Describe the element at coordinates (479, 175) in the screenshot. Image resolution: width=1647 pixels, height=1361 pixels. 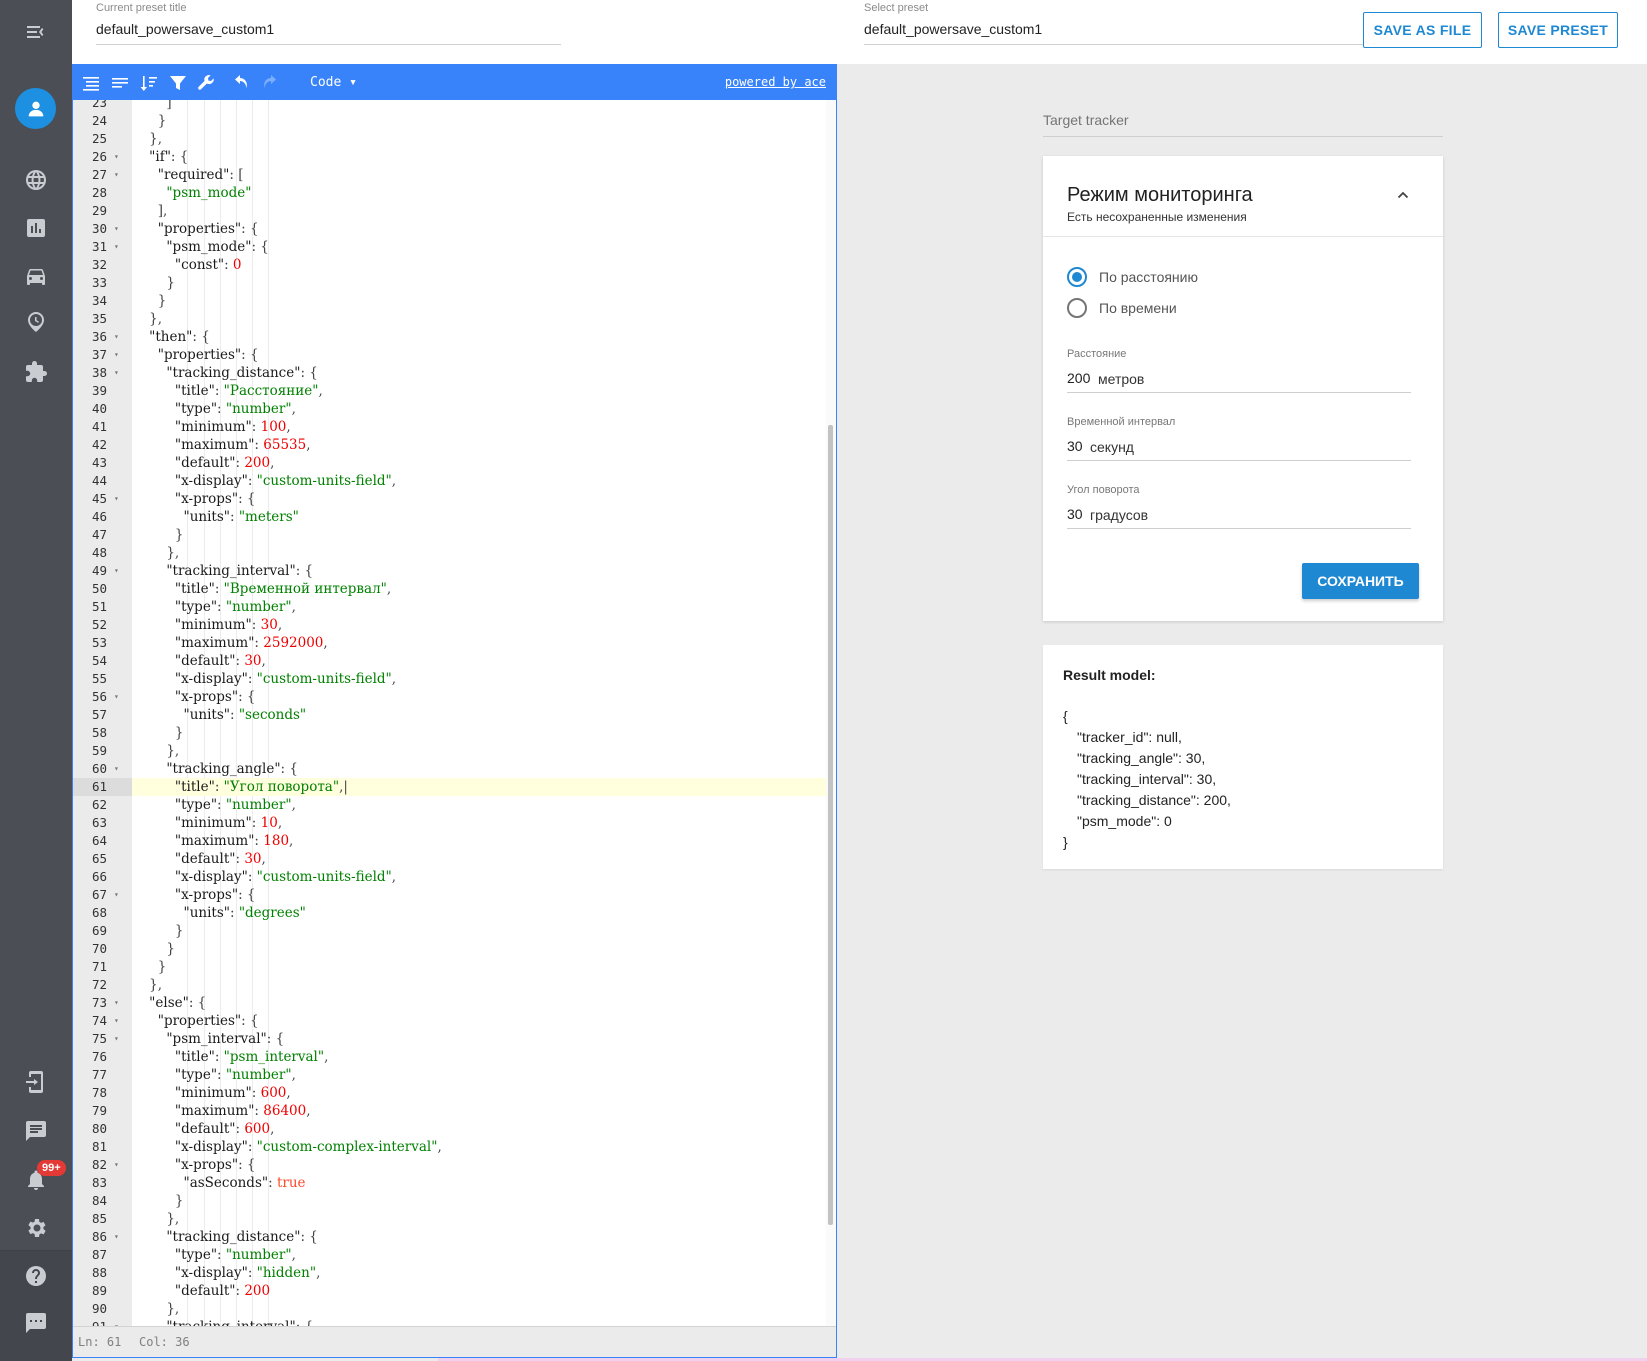
I see `code-line: "required": [` at that location.